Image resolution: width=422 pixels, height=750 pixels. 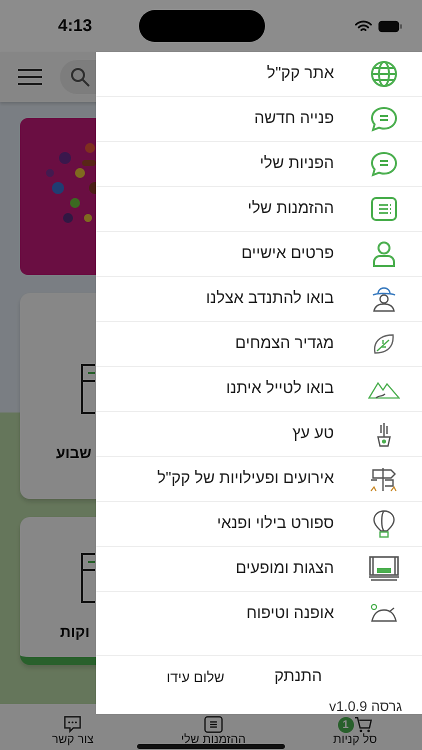 I want to click on menu-item-label: הפניות שלי, so click(x=297, y=164).